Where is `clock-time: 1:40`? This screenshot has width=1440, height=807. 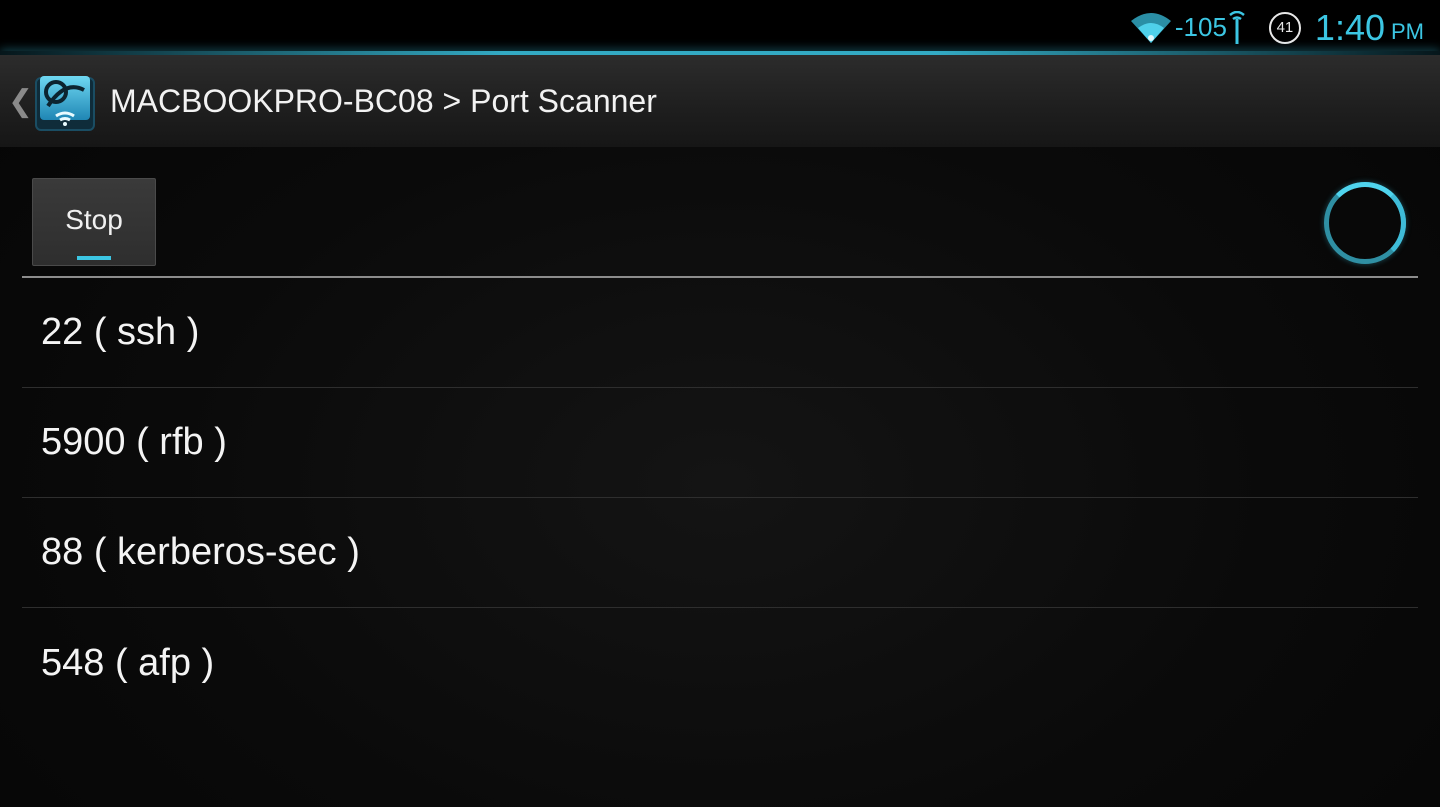 clock-time: 1:40 is located at coordinates (1349, 27).